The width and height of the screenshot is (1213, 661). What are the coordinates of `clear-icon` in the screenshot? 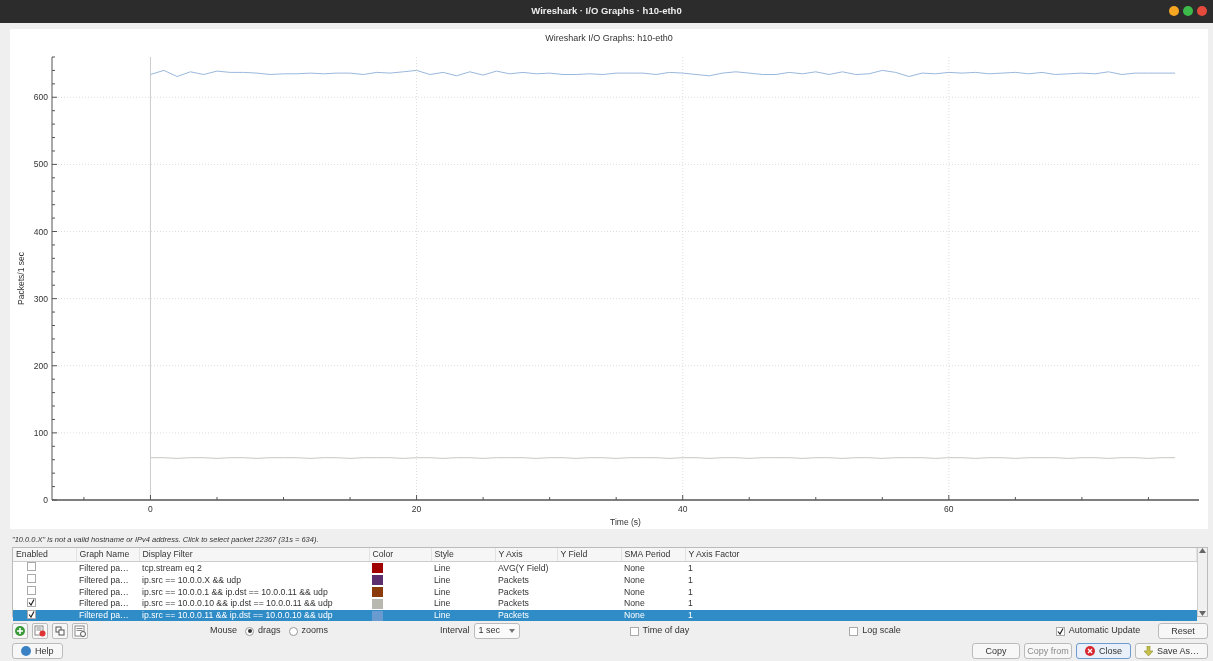 It's located at (80, 631).